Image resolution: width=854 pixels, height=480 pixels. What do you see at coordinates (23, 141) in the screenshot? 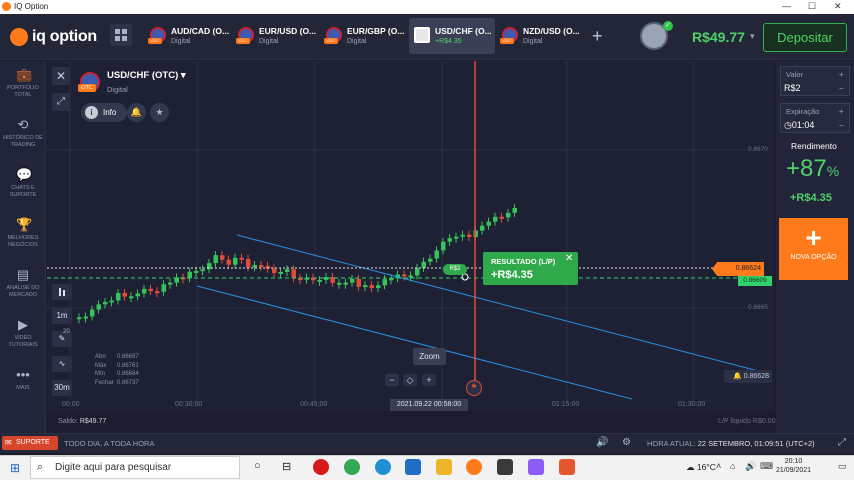
I see `sidebar-item-label: HISTÓRICO DE TRADING` at bounding box center [23, 141].